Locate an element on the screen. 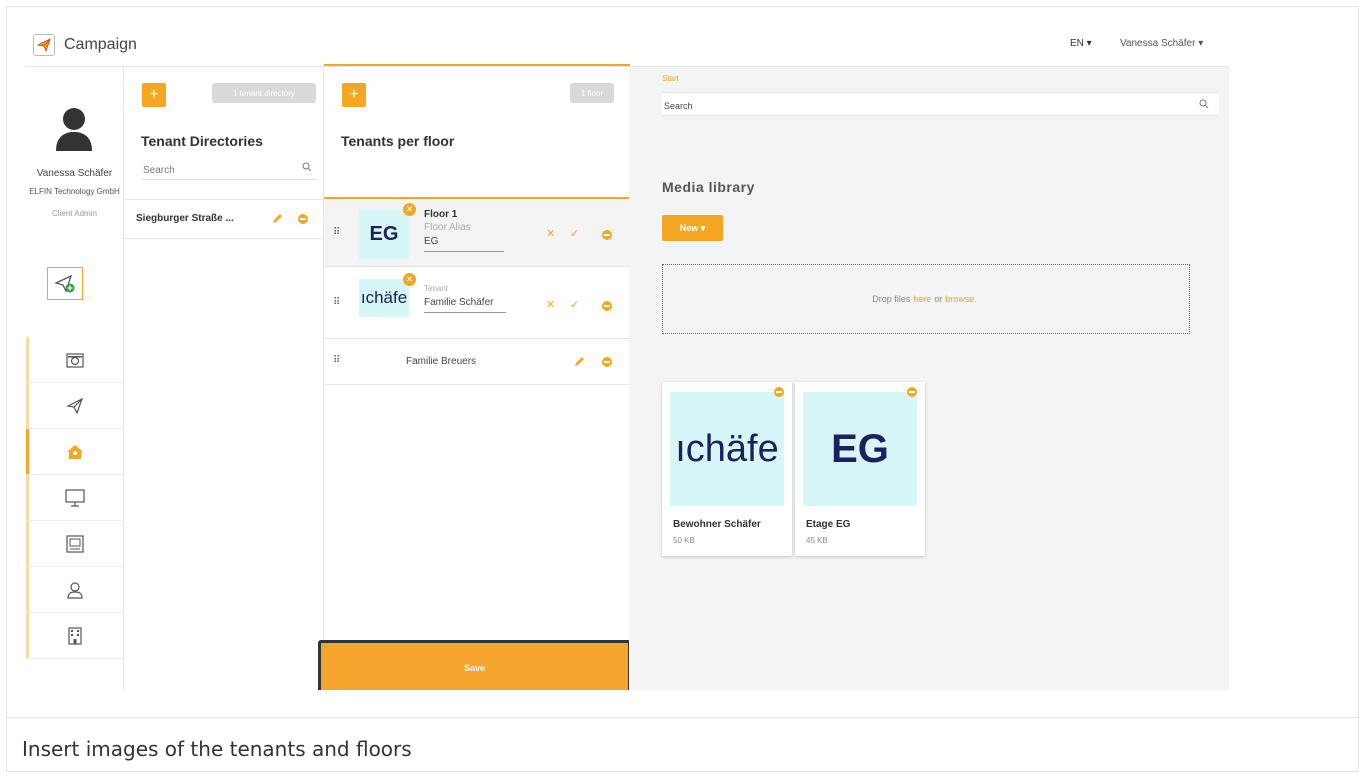  tenant-label: Tenant is located at coordinates (436, 288).